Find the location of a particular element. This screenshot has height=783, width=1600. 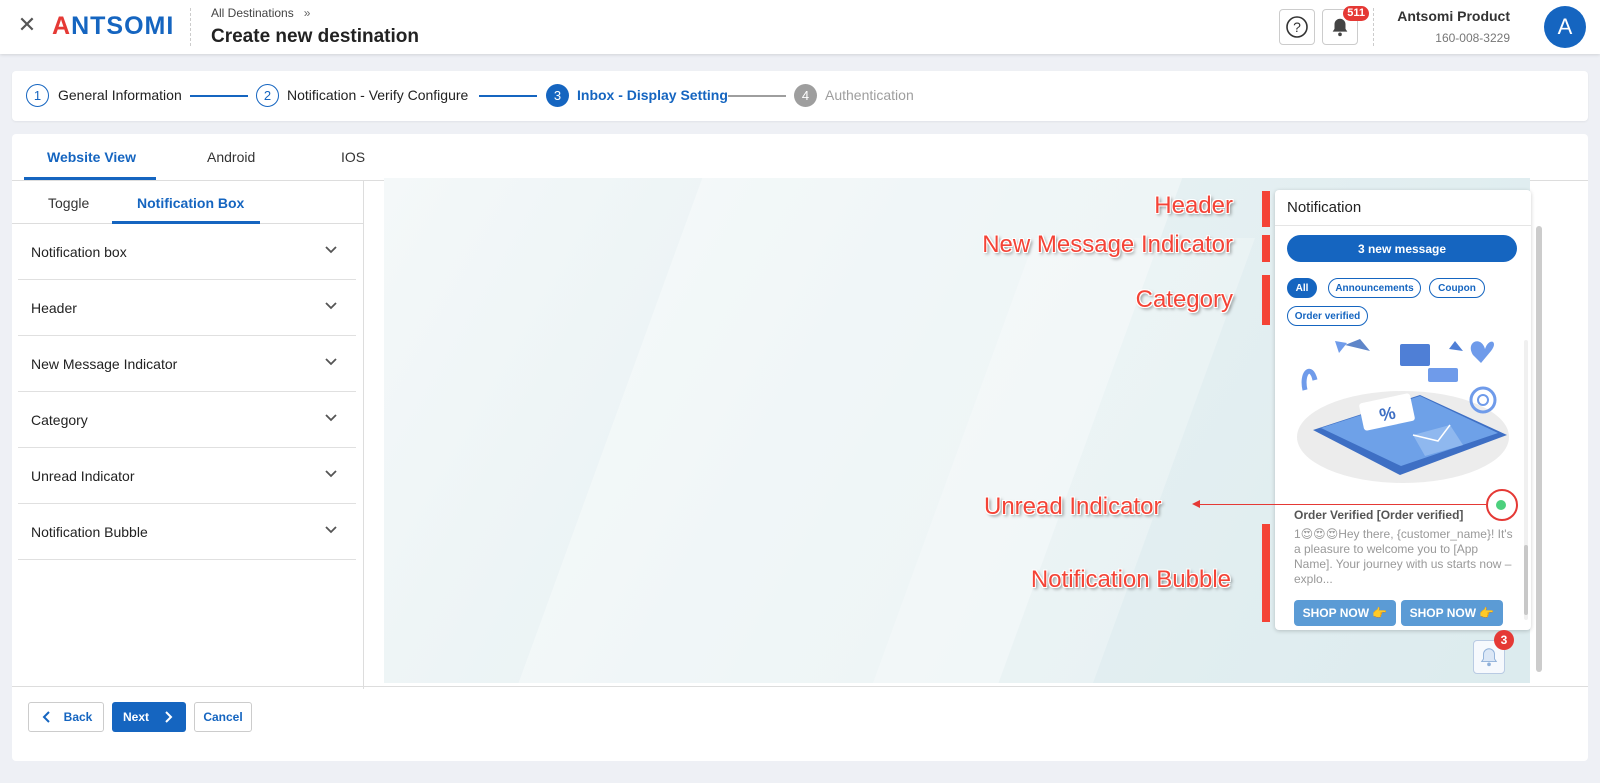

accordion-label: Category is located at coordinates (59, 420).